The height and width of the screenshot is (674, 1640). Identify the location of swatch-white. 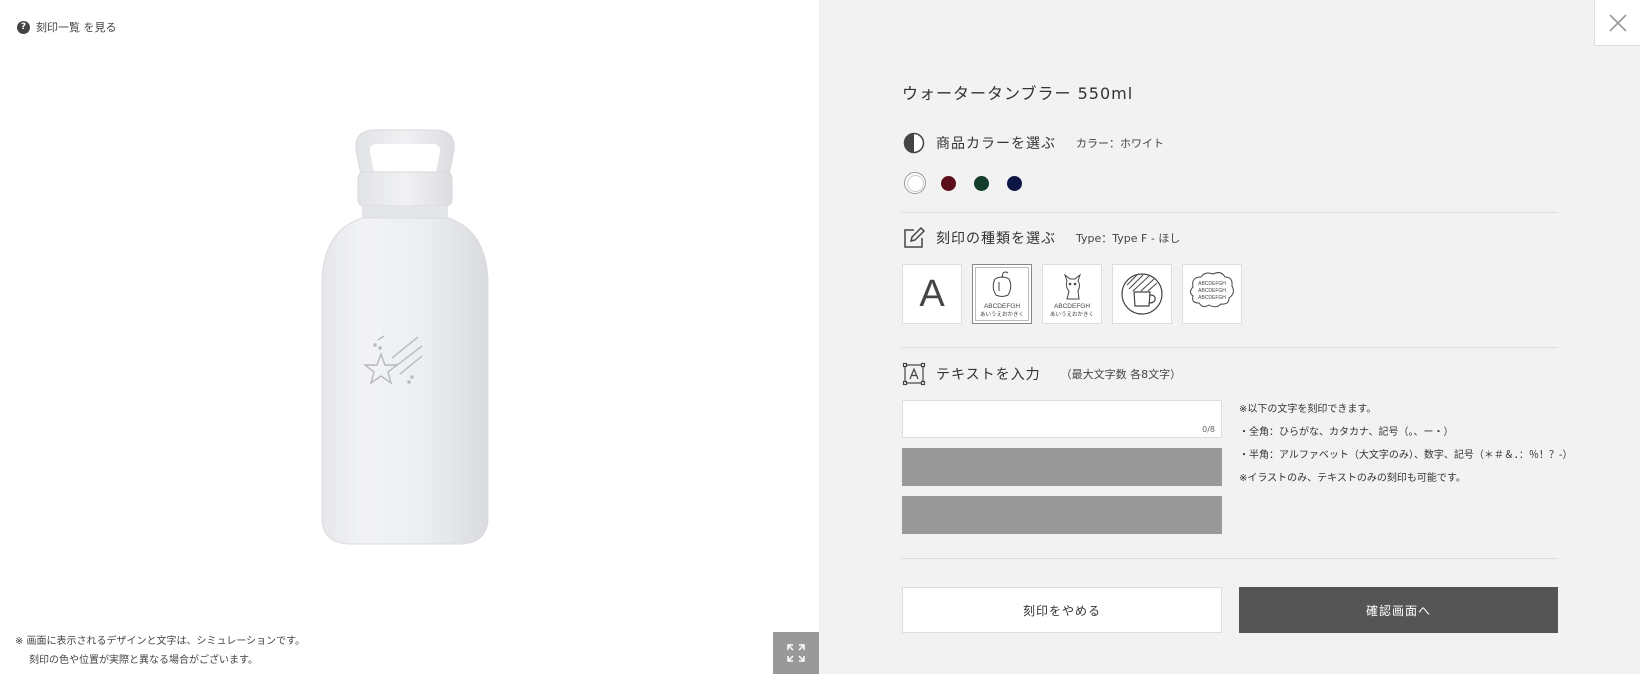
(915, 183).